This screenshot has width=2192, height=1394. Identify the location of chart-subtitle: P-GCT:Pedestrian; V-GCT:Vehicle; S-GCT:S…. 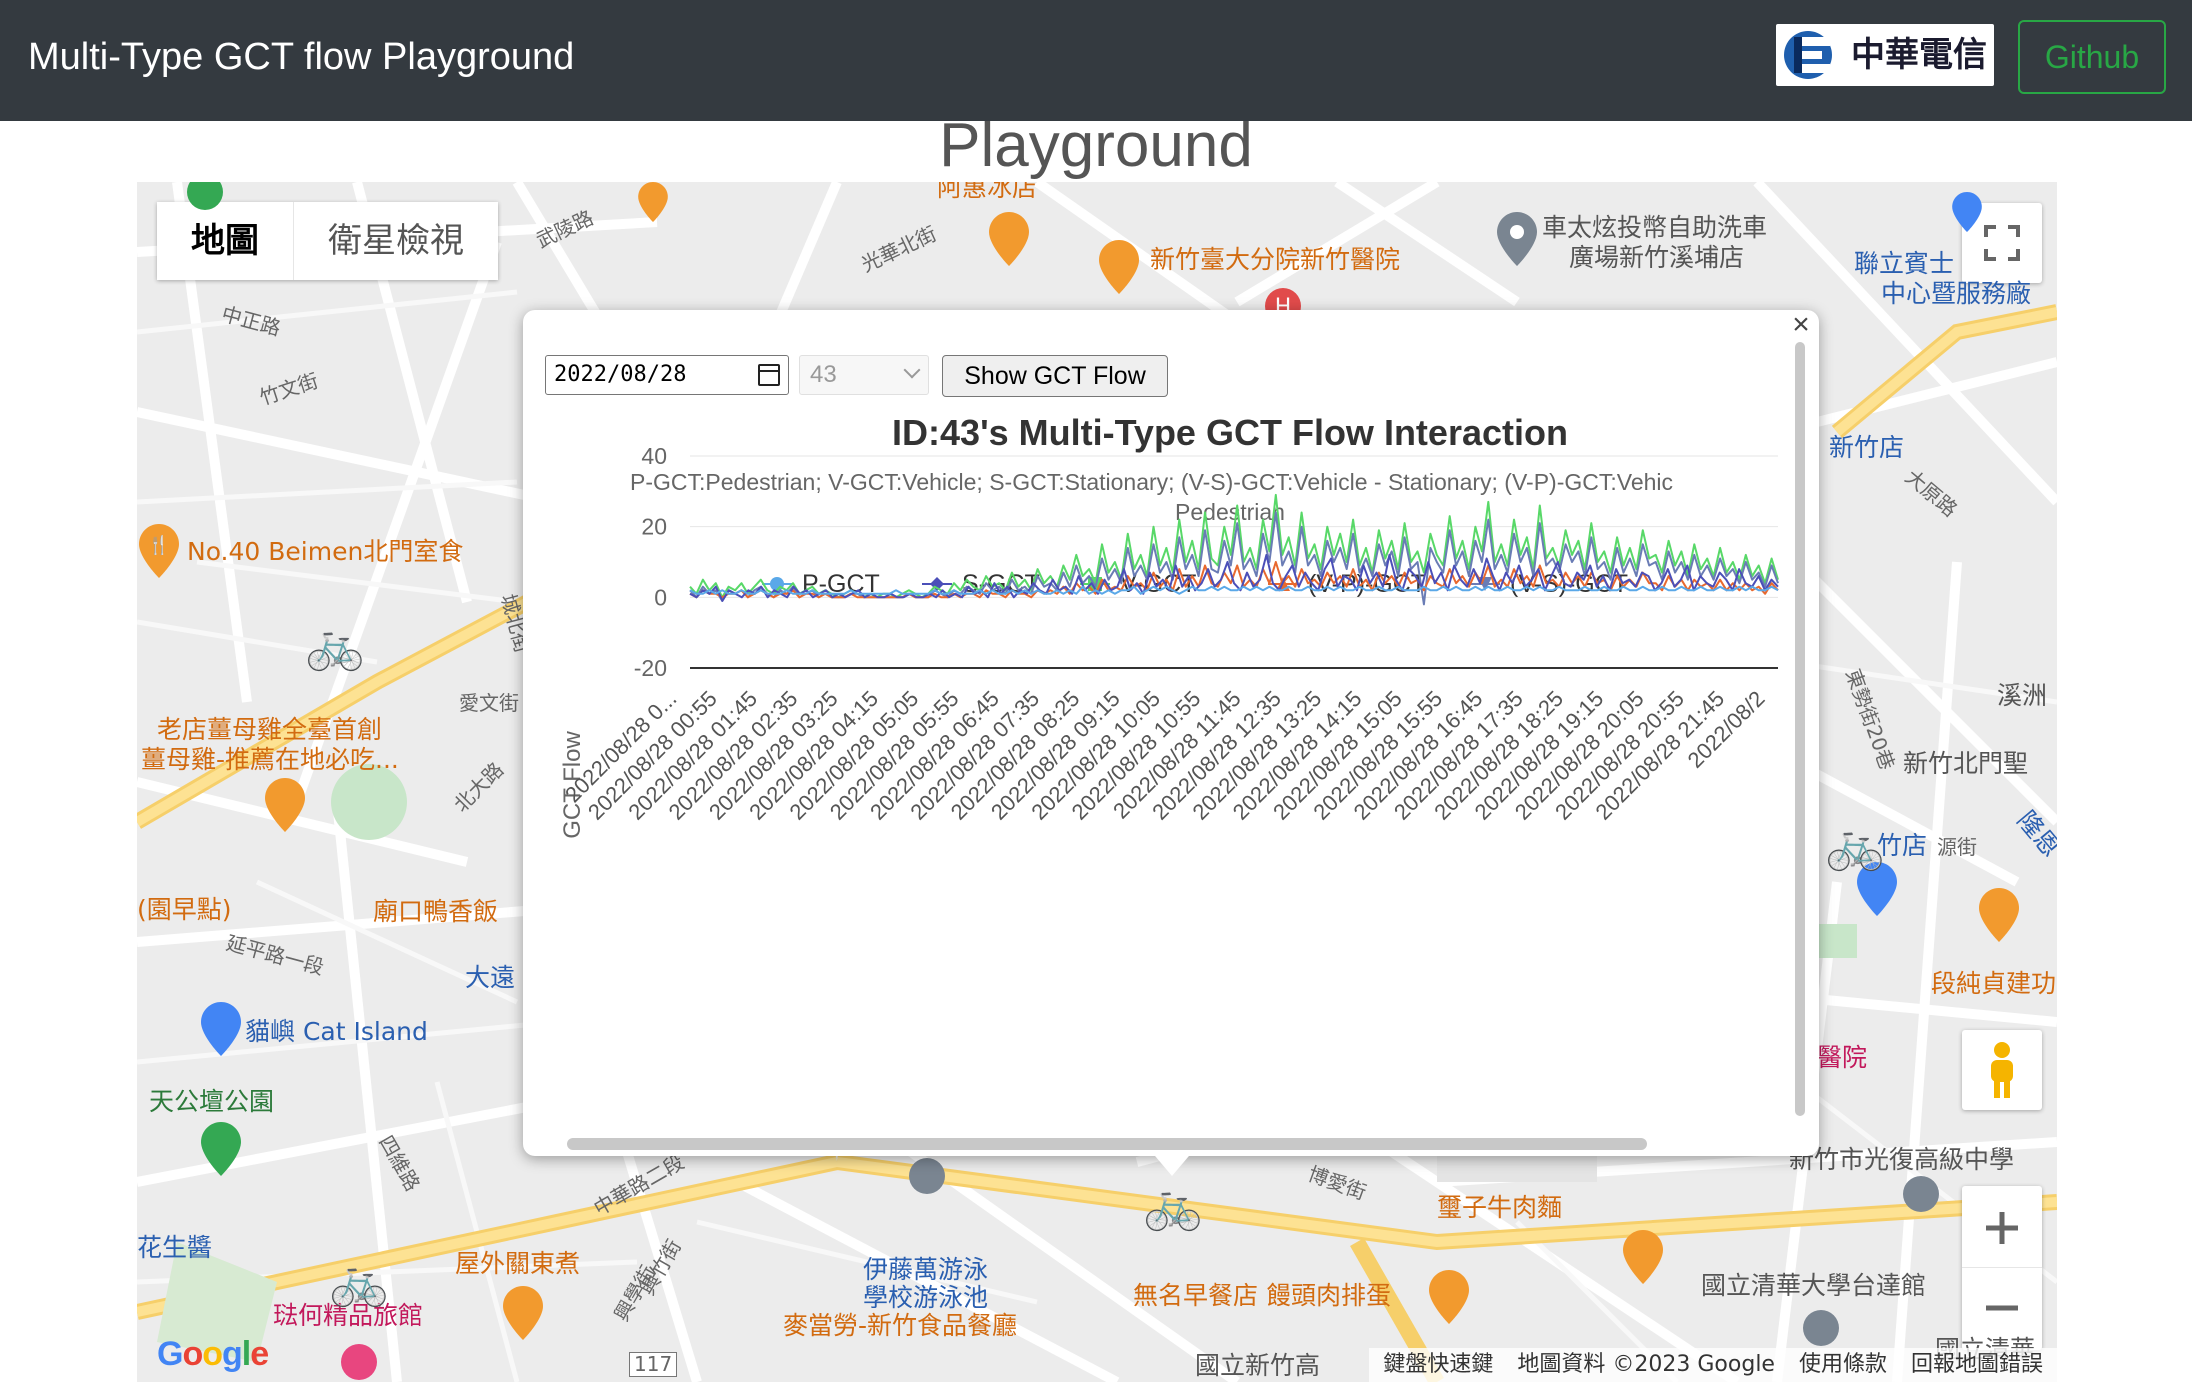
(1151, 482).